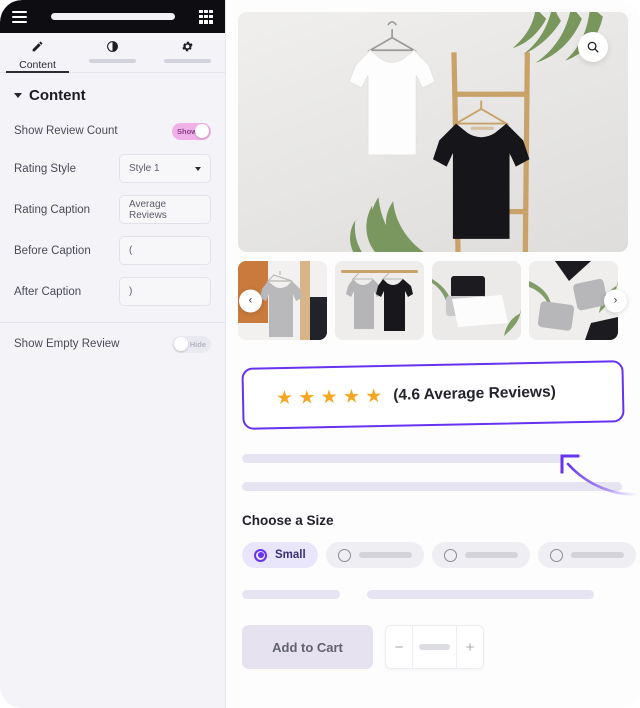 The width and height of the screenshot is (640, 708). I want to click on add-to-cart-button: Add to Cart, so click(307, 647).